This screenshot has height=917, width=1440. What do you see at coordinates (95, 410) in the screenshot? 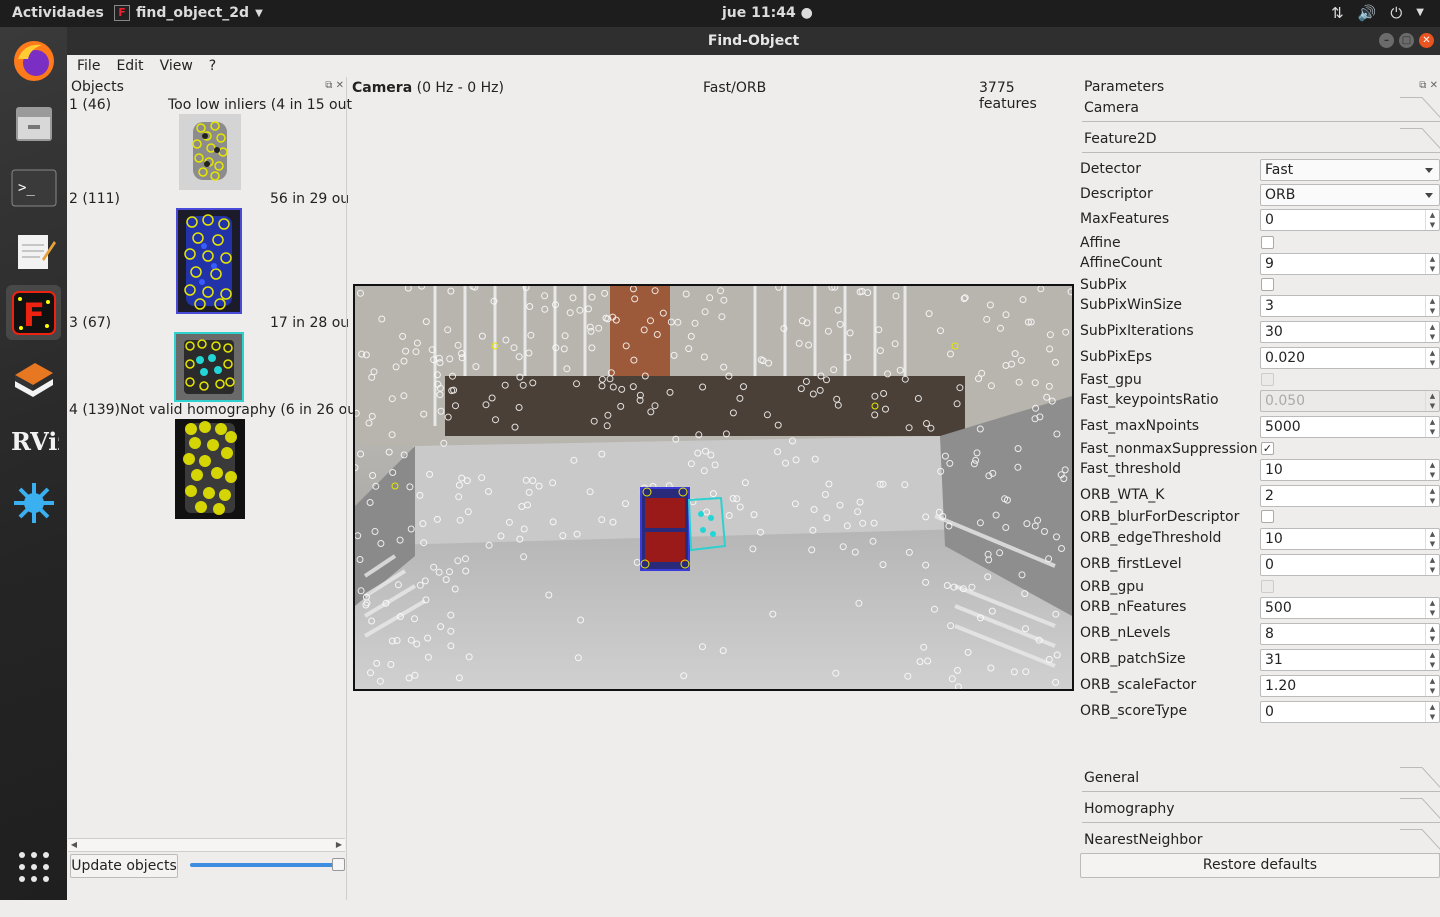
I see `object-id: 4 (139)` at bounding box center [95, 410].